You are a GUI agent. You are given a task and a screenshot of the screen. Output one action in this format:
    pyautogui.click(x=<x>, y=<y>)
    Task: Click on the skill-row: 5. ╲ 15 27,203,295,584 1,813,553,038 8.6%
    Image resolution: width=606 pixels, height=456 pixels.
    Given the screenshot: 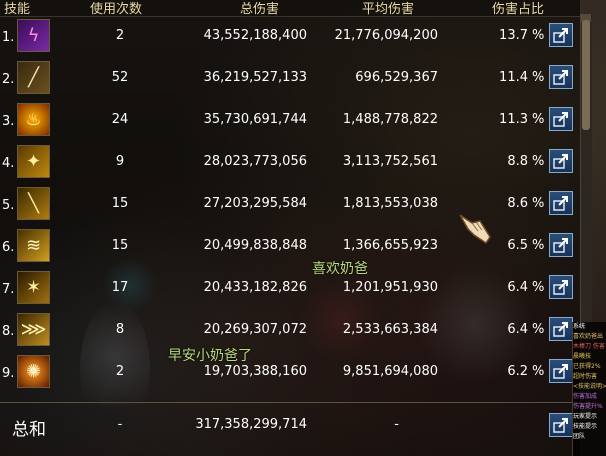 What is the action you would take?
    pyautogui.click(x=290, y=205)
    